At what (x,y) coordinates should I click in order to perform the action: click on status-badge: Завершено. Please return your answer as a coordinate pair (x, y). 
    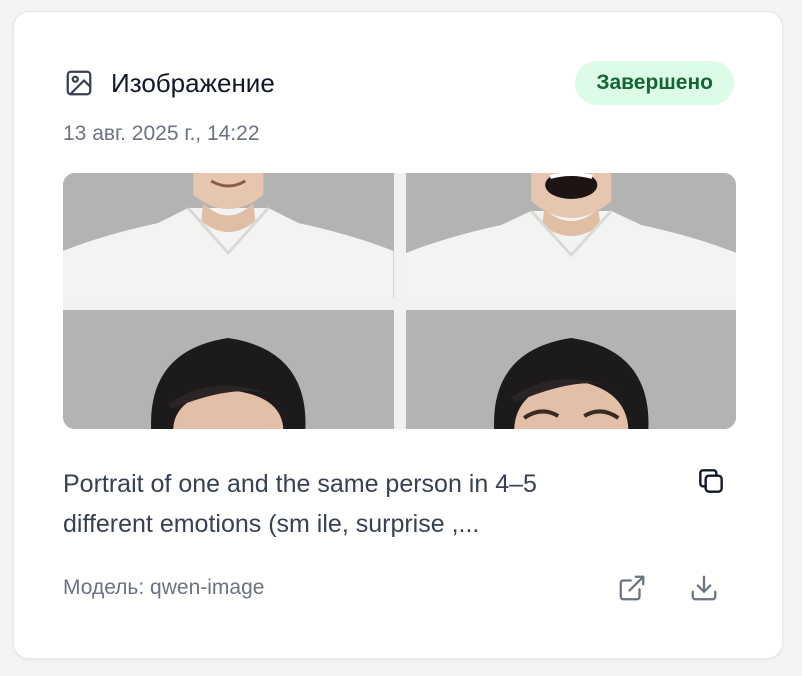
    Looking at the image, I should click on (654, 83).